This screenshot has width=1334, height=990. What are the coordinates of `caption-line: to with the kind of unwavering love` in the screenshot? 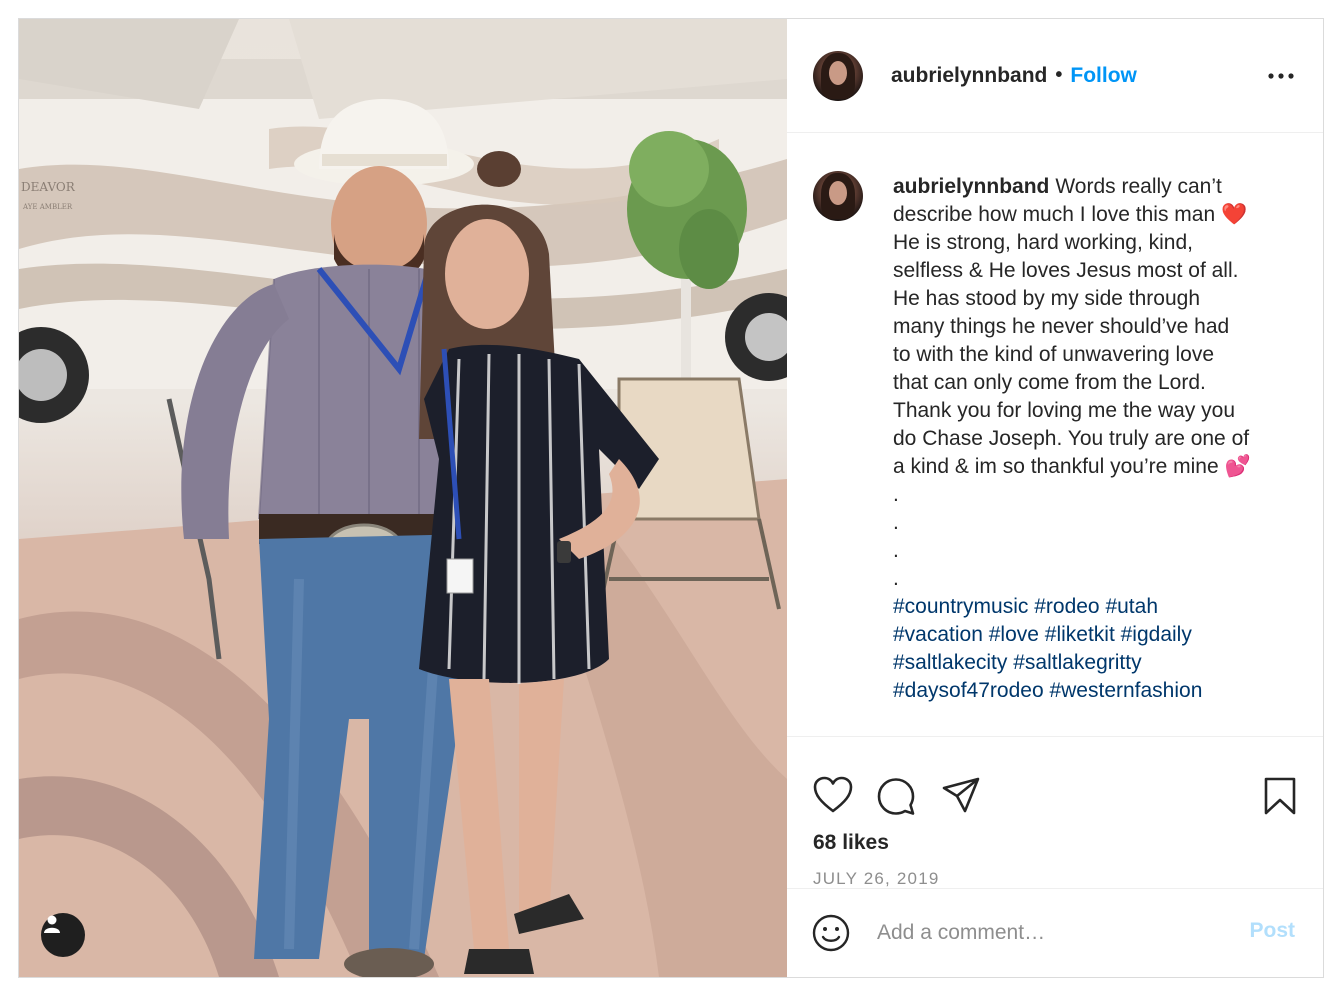 It's located at (1054, 354).